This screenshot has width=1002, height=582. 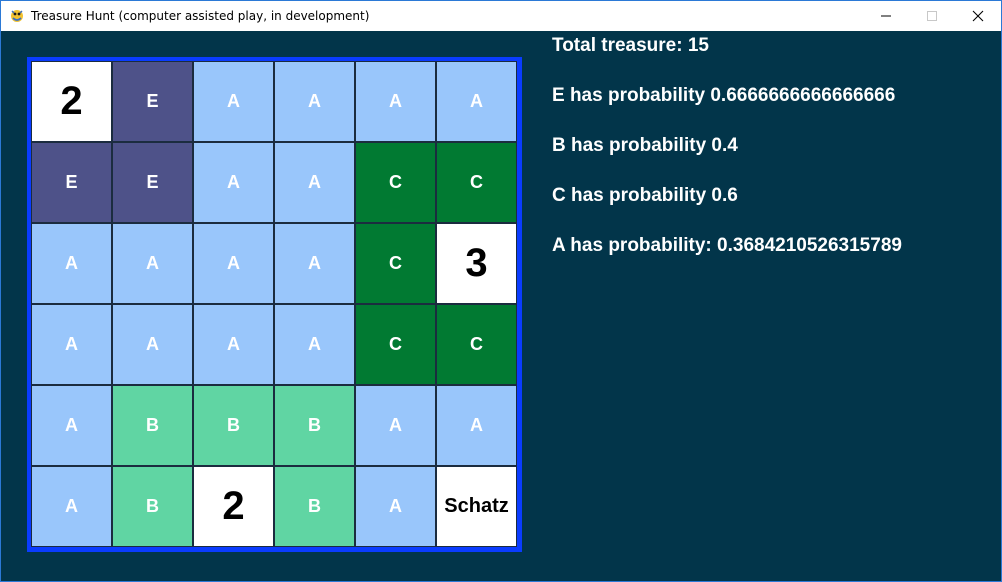 I want to click on pygame-snake-icon, so click(x=17, y=16).